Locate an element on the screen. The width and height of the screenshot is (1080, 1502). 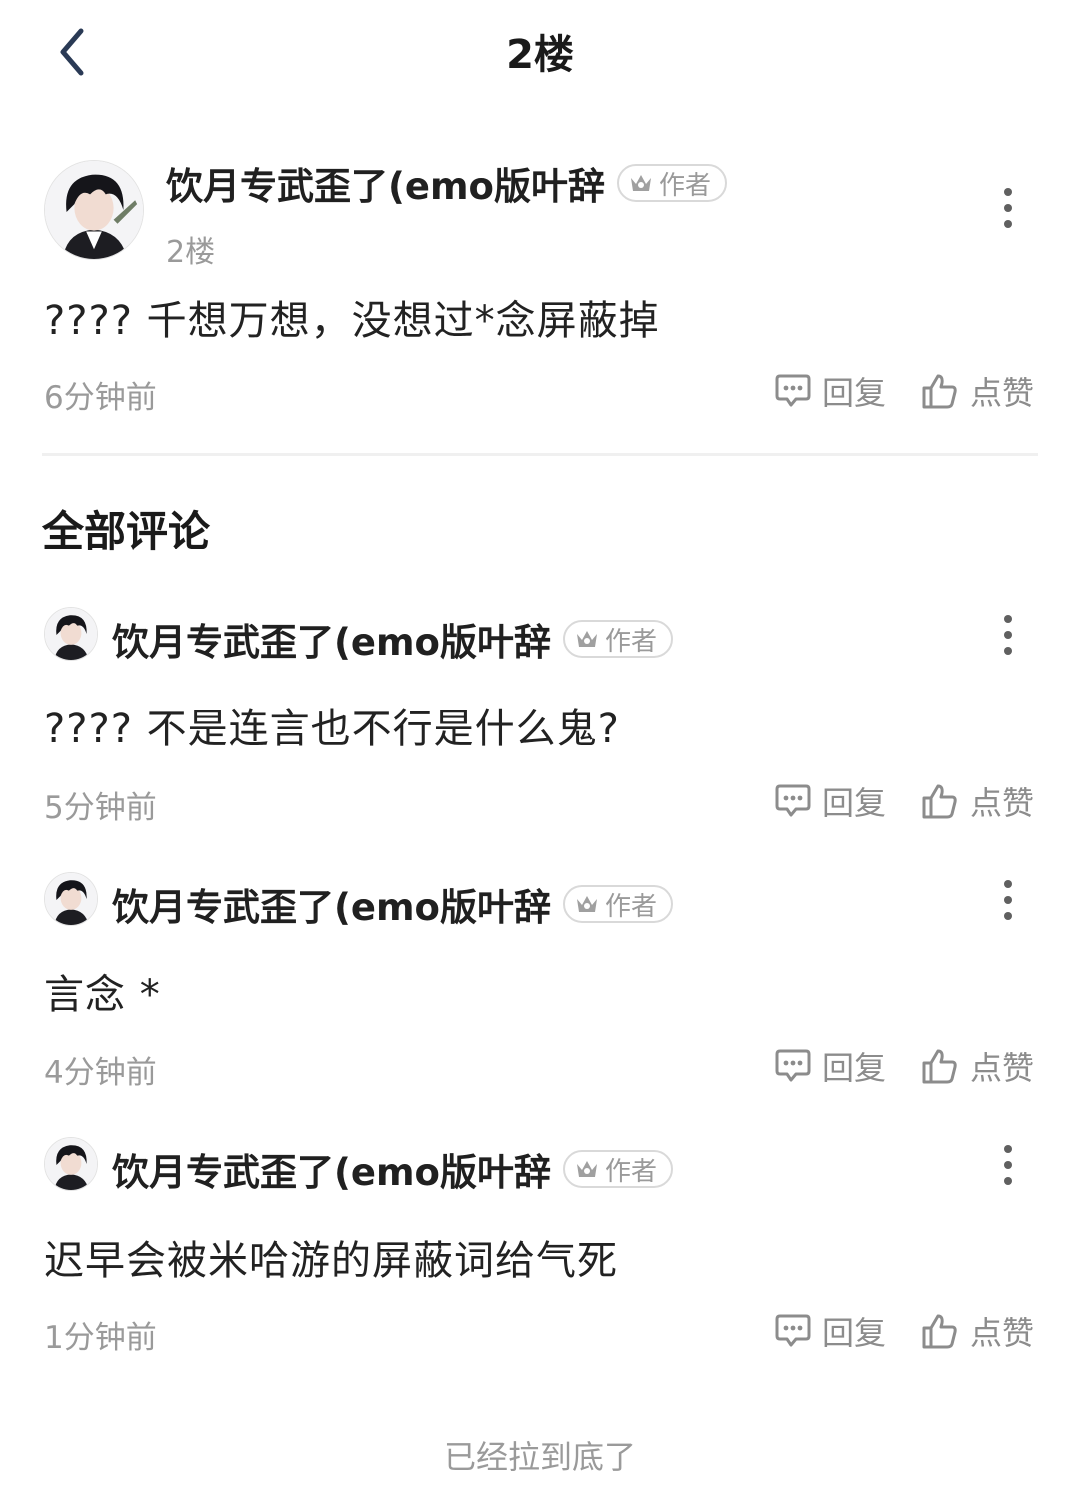
comment-content: 迟早会被米哈游的屏蔽词给气死 is located at coordinates (331, 1261).